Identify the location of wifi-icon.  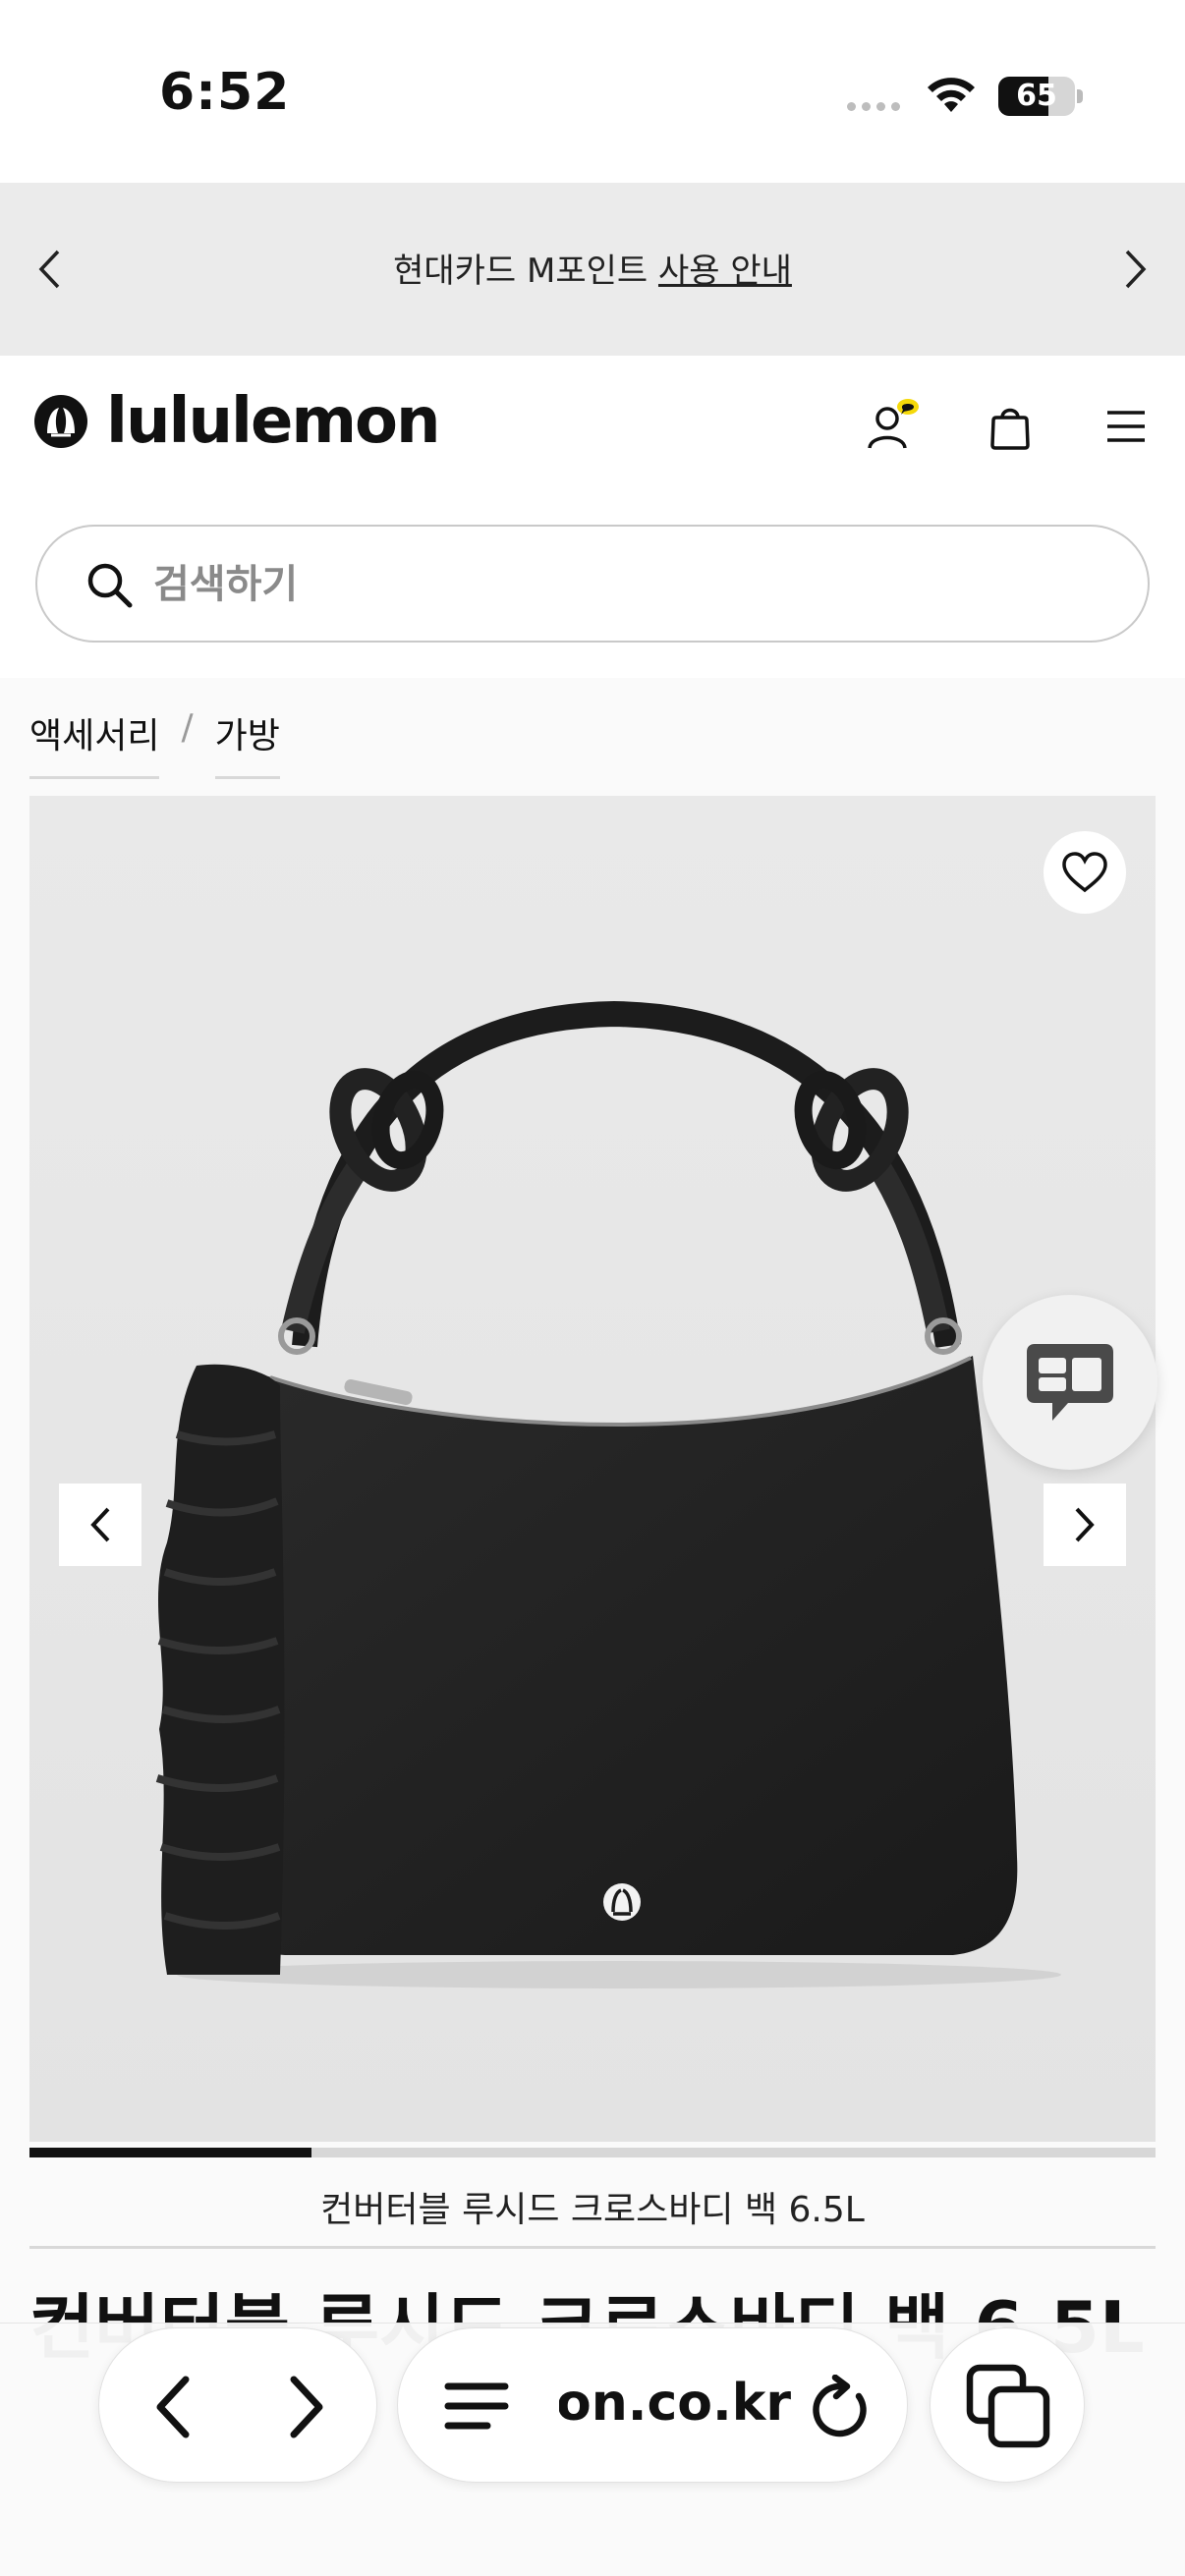
(952, 95).